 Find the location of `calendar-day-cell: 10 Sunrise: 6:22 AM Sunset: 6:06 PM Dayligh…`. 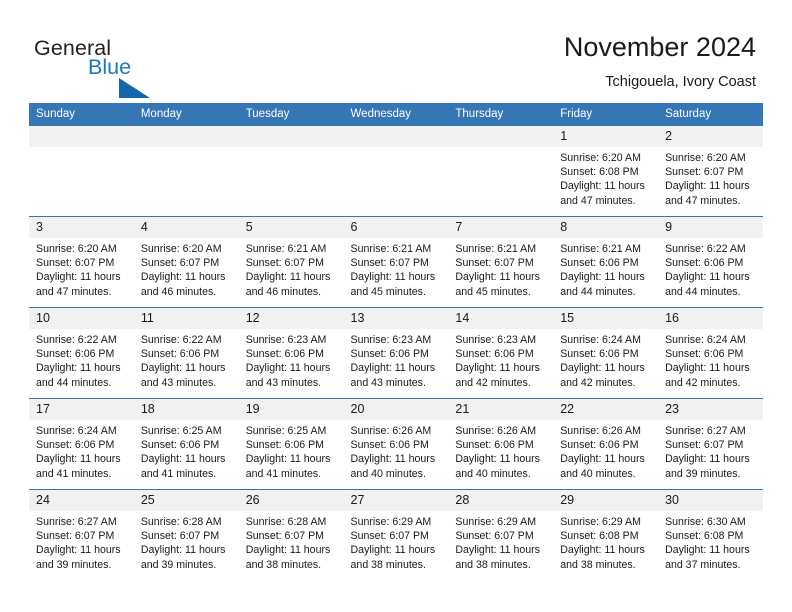

calendar-day-cell: 10 Sunrise: 6:22 AM Sunset: 6:06 PM Dayligh… is located at coordinates (81, 353).